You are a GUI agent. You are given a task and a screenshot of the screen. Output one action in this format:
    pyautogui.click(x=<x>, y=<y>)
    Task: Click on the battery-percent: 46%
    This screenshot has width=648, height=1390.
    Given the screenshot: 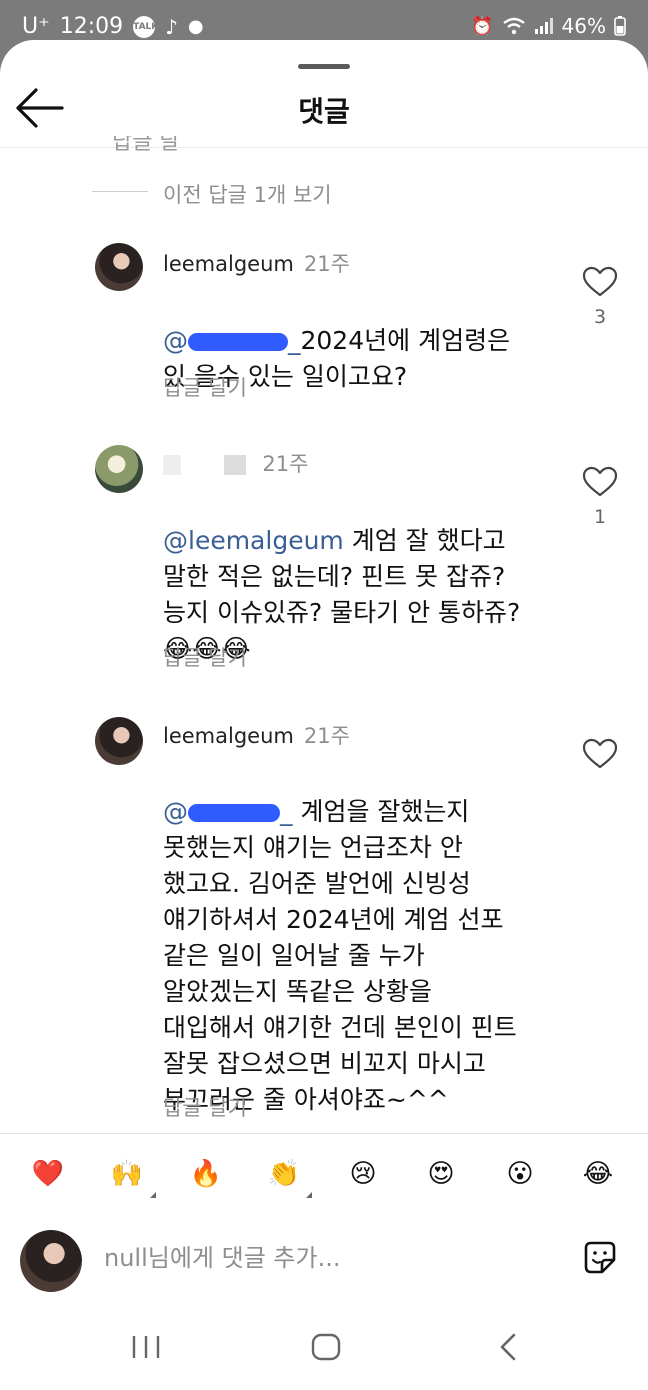 What is the action you would take?
    pyautogui.click(x=583, y=26)
    